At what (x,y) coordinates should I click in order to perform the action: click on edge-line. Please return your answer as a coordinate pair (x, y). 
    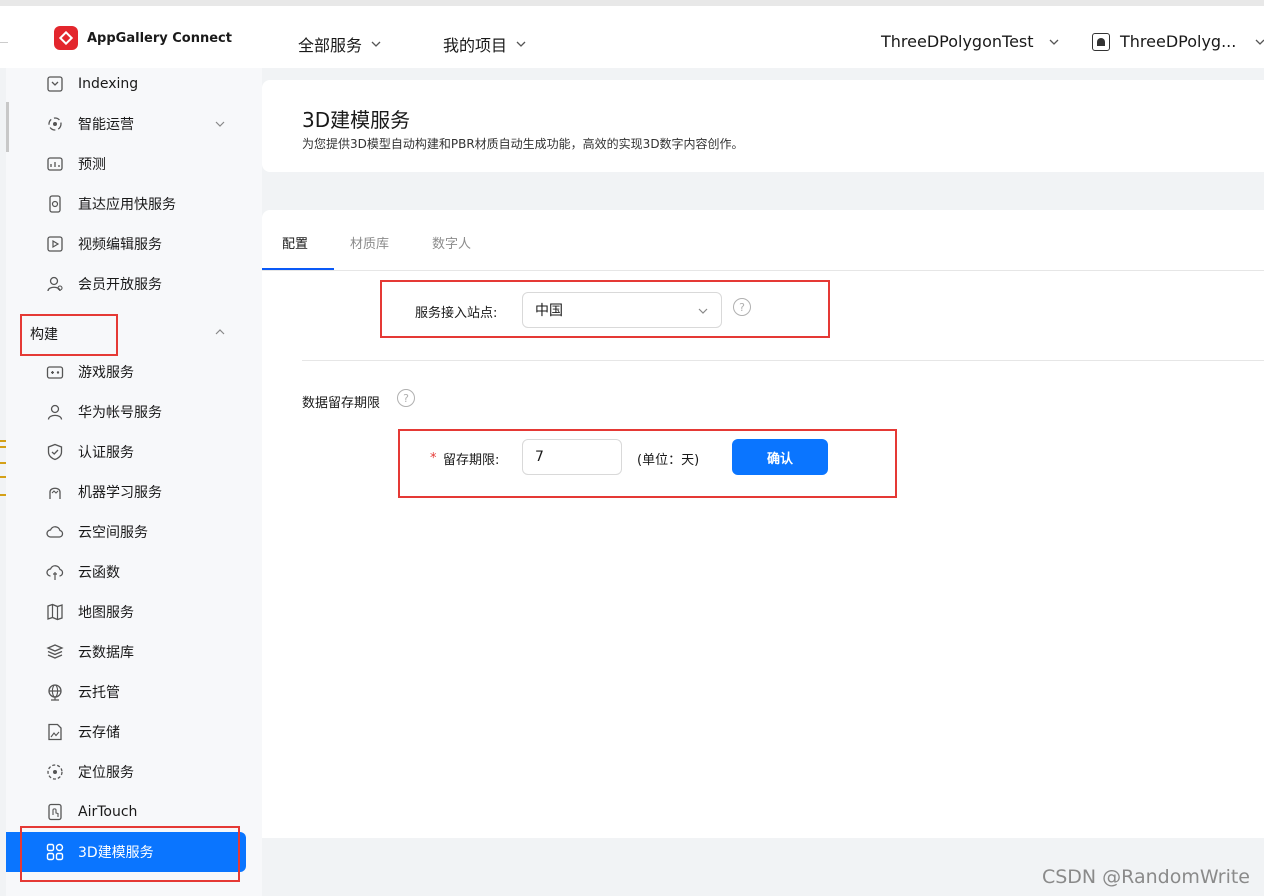
    Looking at the image, I should click on (4, 42).